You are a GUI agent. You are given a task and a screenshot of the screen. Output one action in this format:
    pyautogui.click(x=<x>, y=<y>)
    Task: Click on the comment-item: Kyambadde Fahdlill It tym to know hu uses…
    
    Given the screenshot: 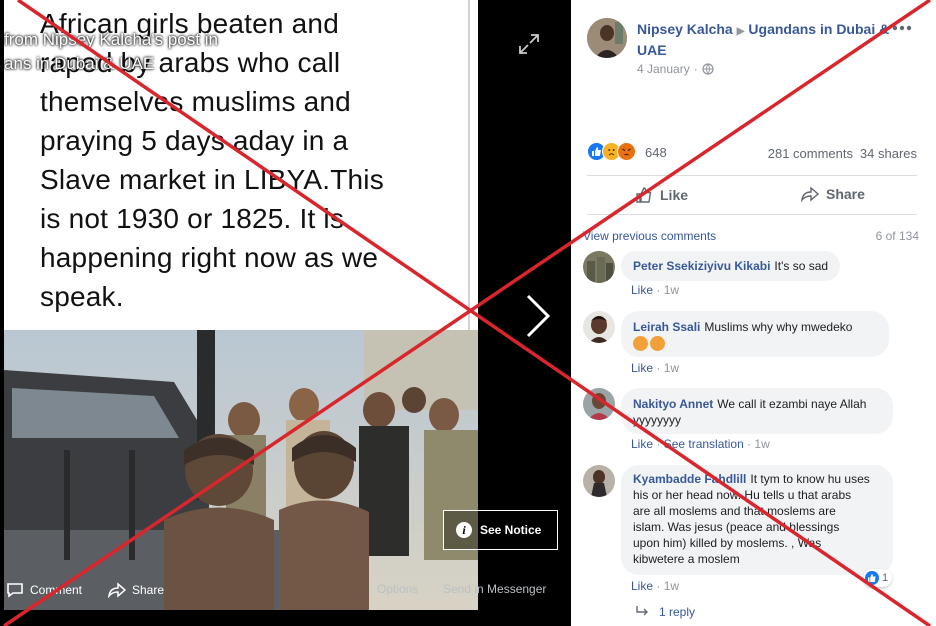 What is the action you would take?
    pyautogui.click(x=743, y=530)
    